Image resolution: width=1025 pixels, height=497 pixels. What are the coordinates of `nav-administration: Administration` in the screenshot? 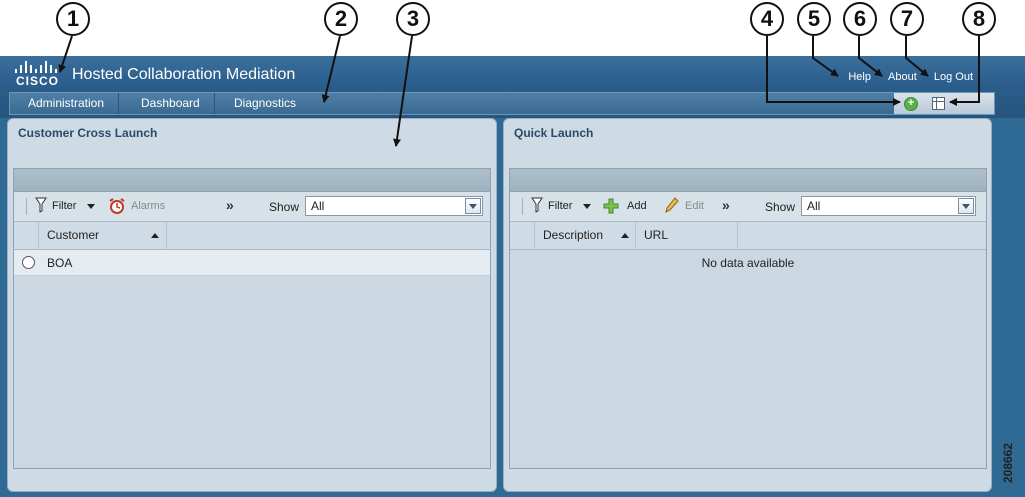 It's located at (65, 103).